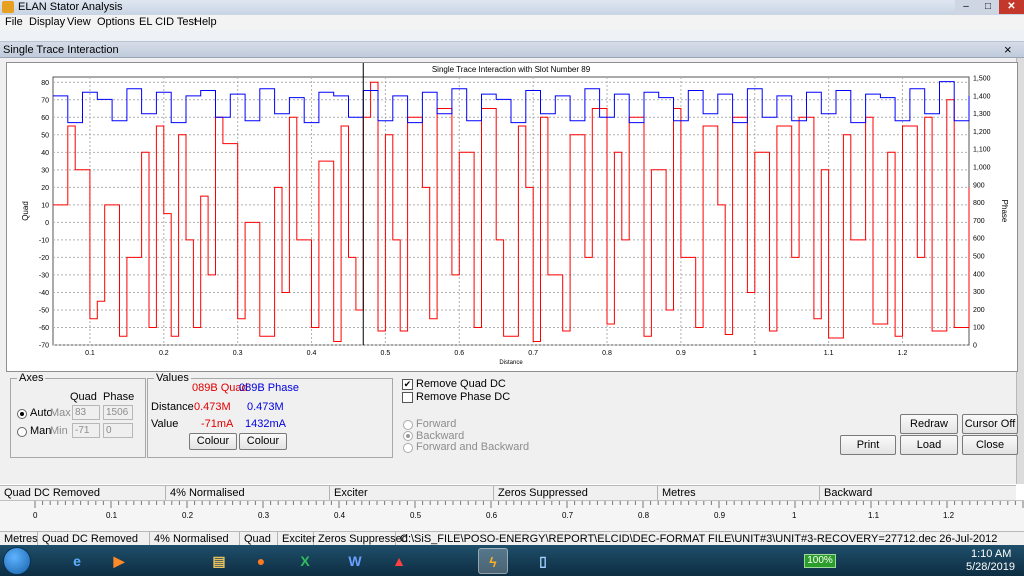 The width and height of the screenshot is (1024, 576). What do you see at coordinates (44, 293) in the screenshot?
I see `y-tick-label: -40` at bounding box center [44, 293].